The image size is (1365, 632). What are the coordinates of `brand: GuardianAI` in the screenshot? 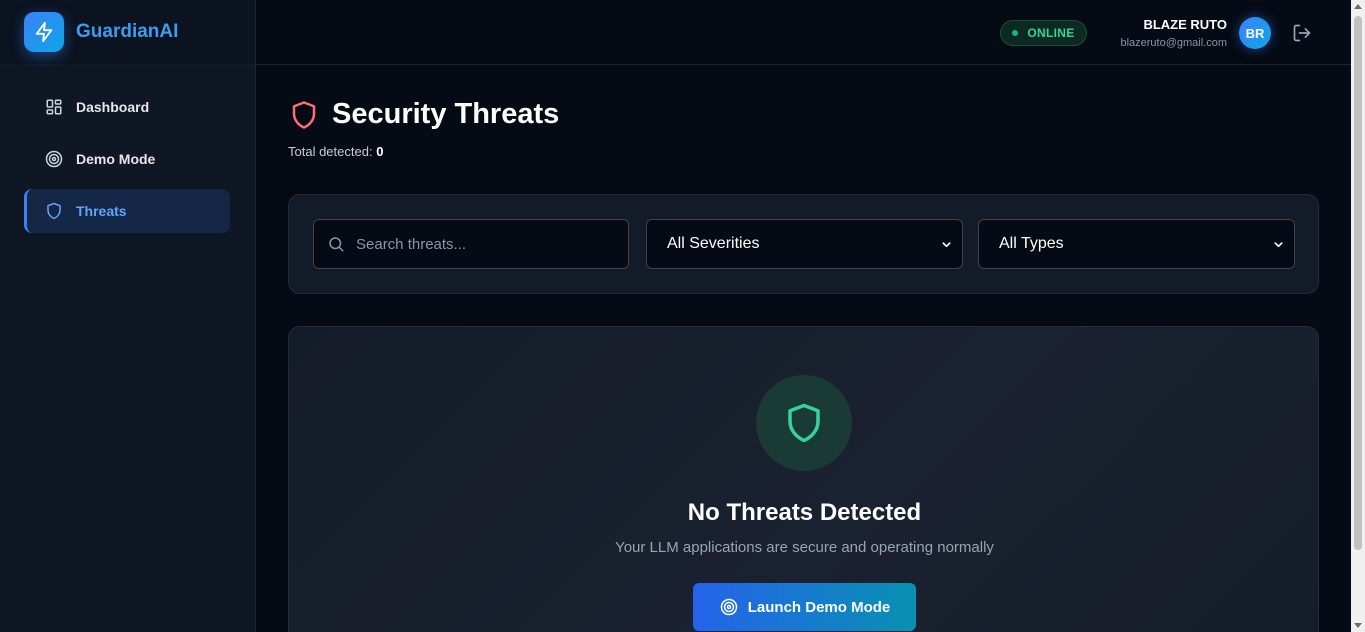 It's located at (127, 32).